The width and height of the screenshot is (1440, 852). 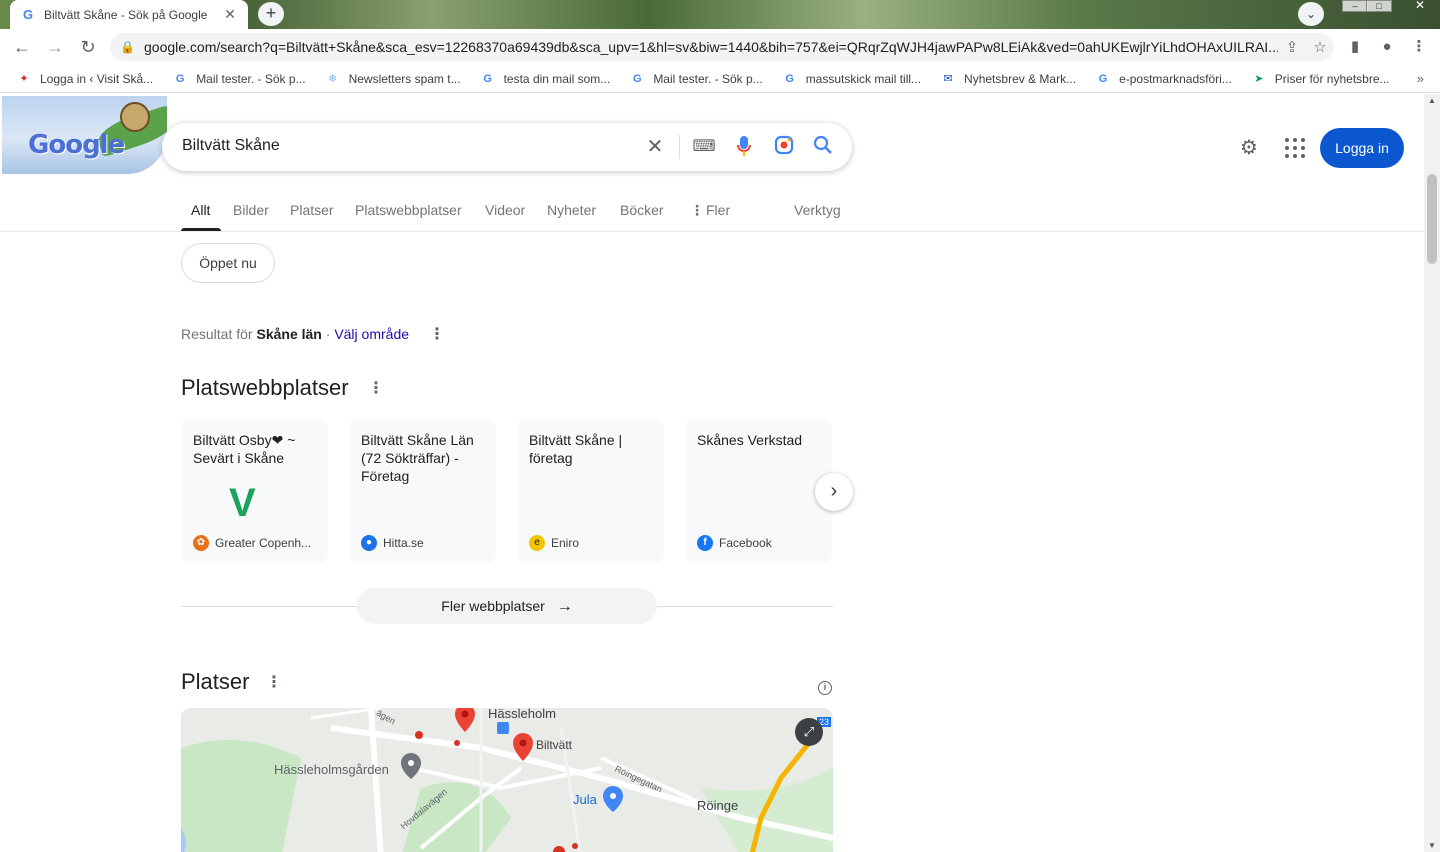 I want to click on scrollbar-thumb, so click(x=1432, y=219).